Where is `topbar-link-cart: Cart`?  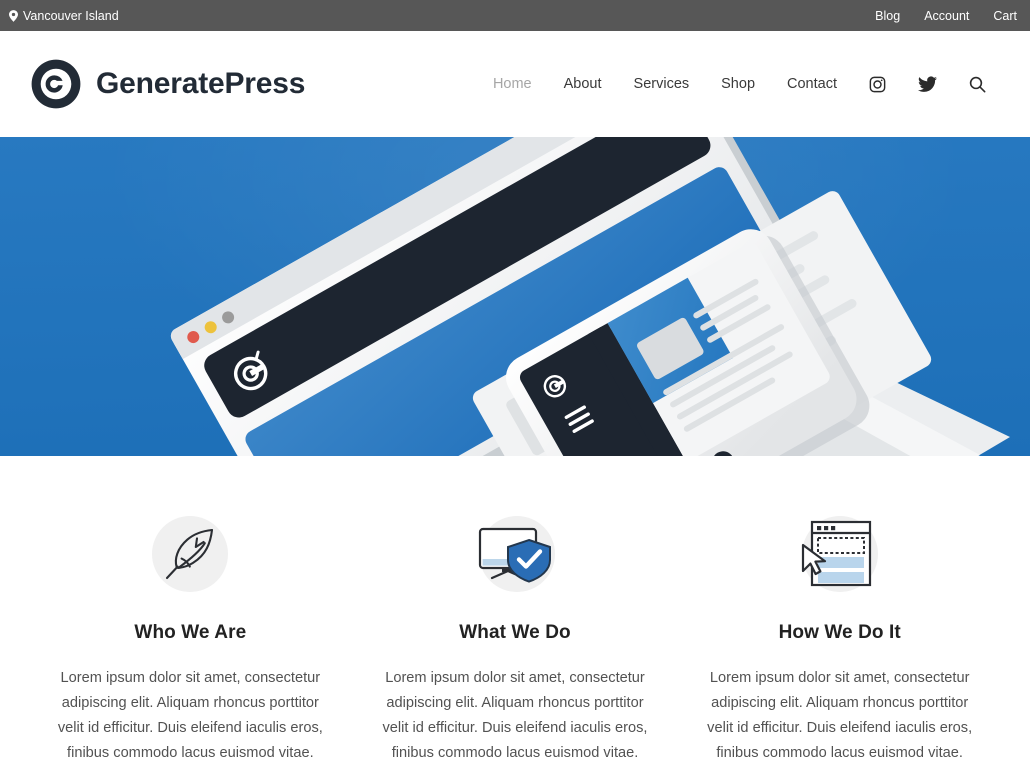 topbar-link-cart: Cart is located at coordinates (1005, 16).